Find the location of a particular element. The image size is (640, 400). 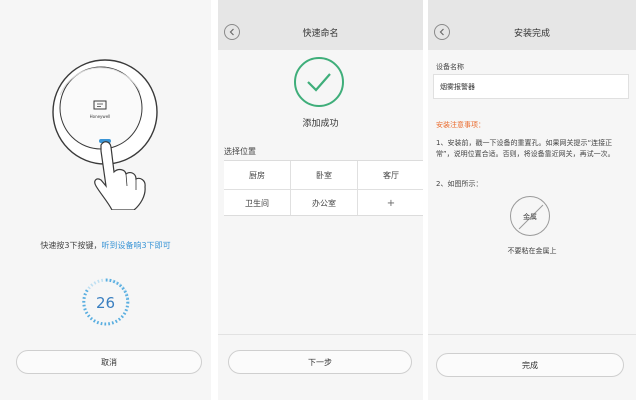

next-button: 下一步 is located at coordinates (320, 362).